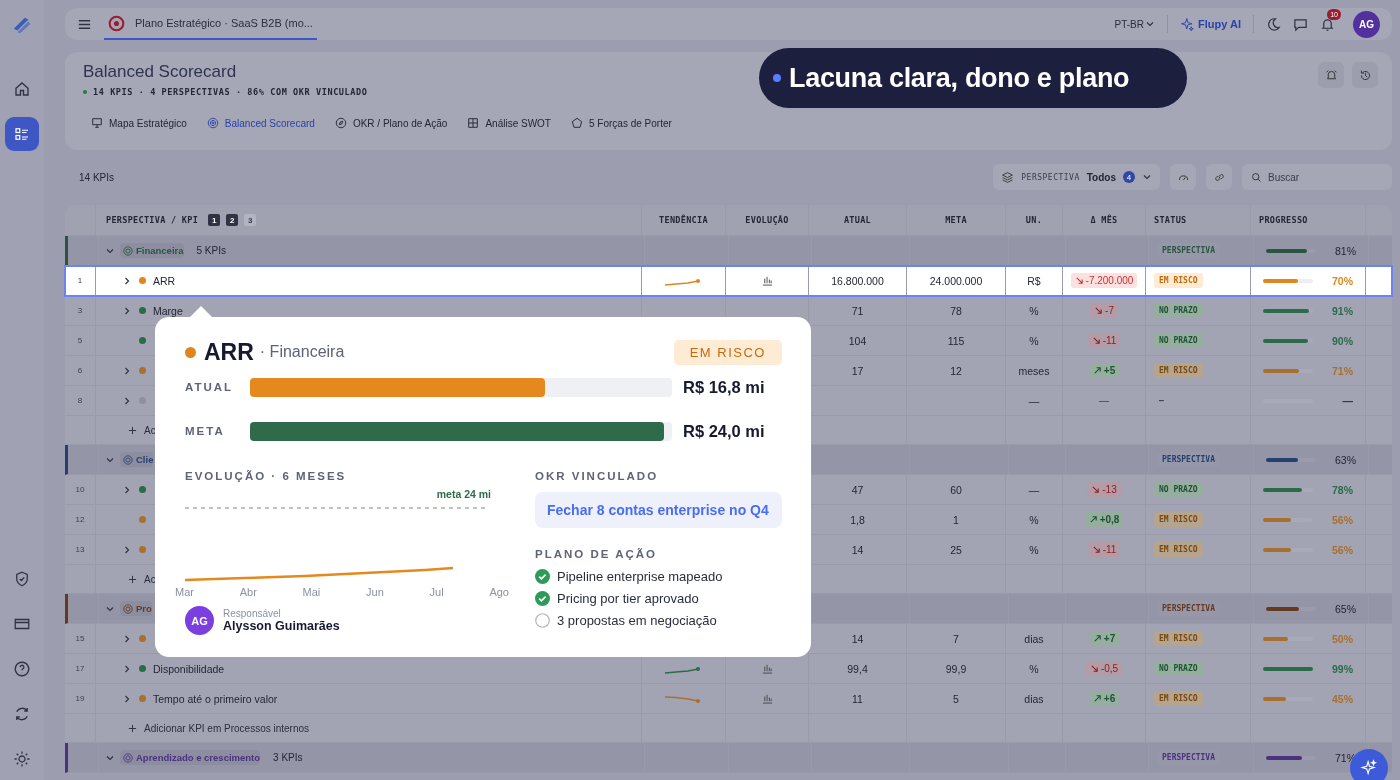 This screenshot has width=1400, height=780. What do you see at coordinates (728, 281) in the screenshot?
I see `kpi-row: 1 ARR 16.800.000 24.000.000 R$ -7.200.000 EM RISCO 70%` at bounding box center [728, 281].